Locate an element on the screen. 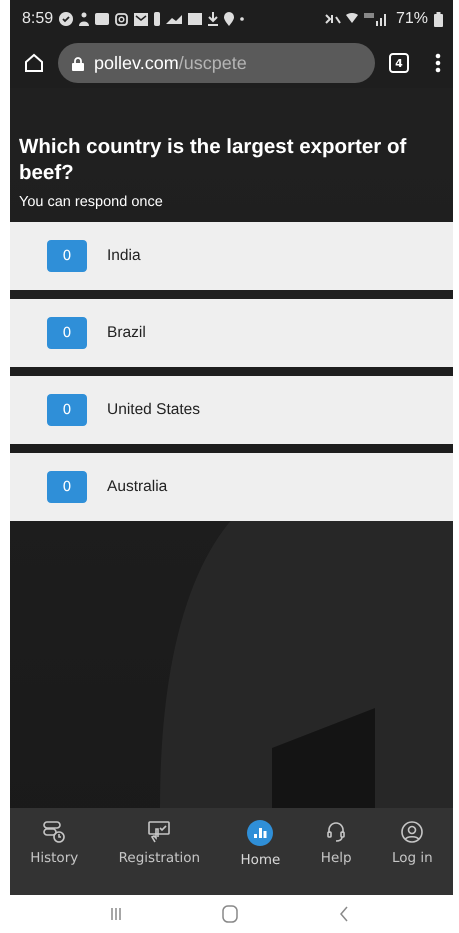  answer-option: 0 Australia is located at coordinates (231, 487).